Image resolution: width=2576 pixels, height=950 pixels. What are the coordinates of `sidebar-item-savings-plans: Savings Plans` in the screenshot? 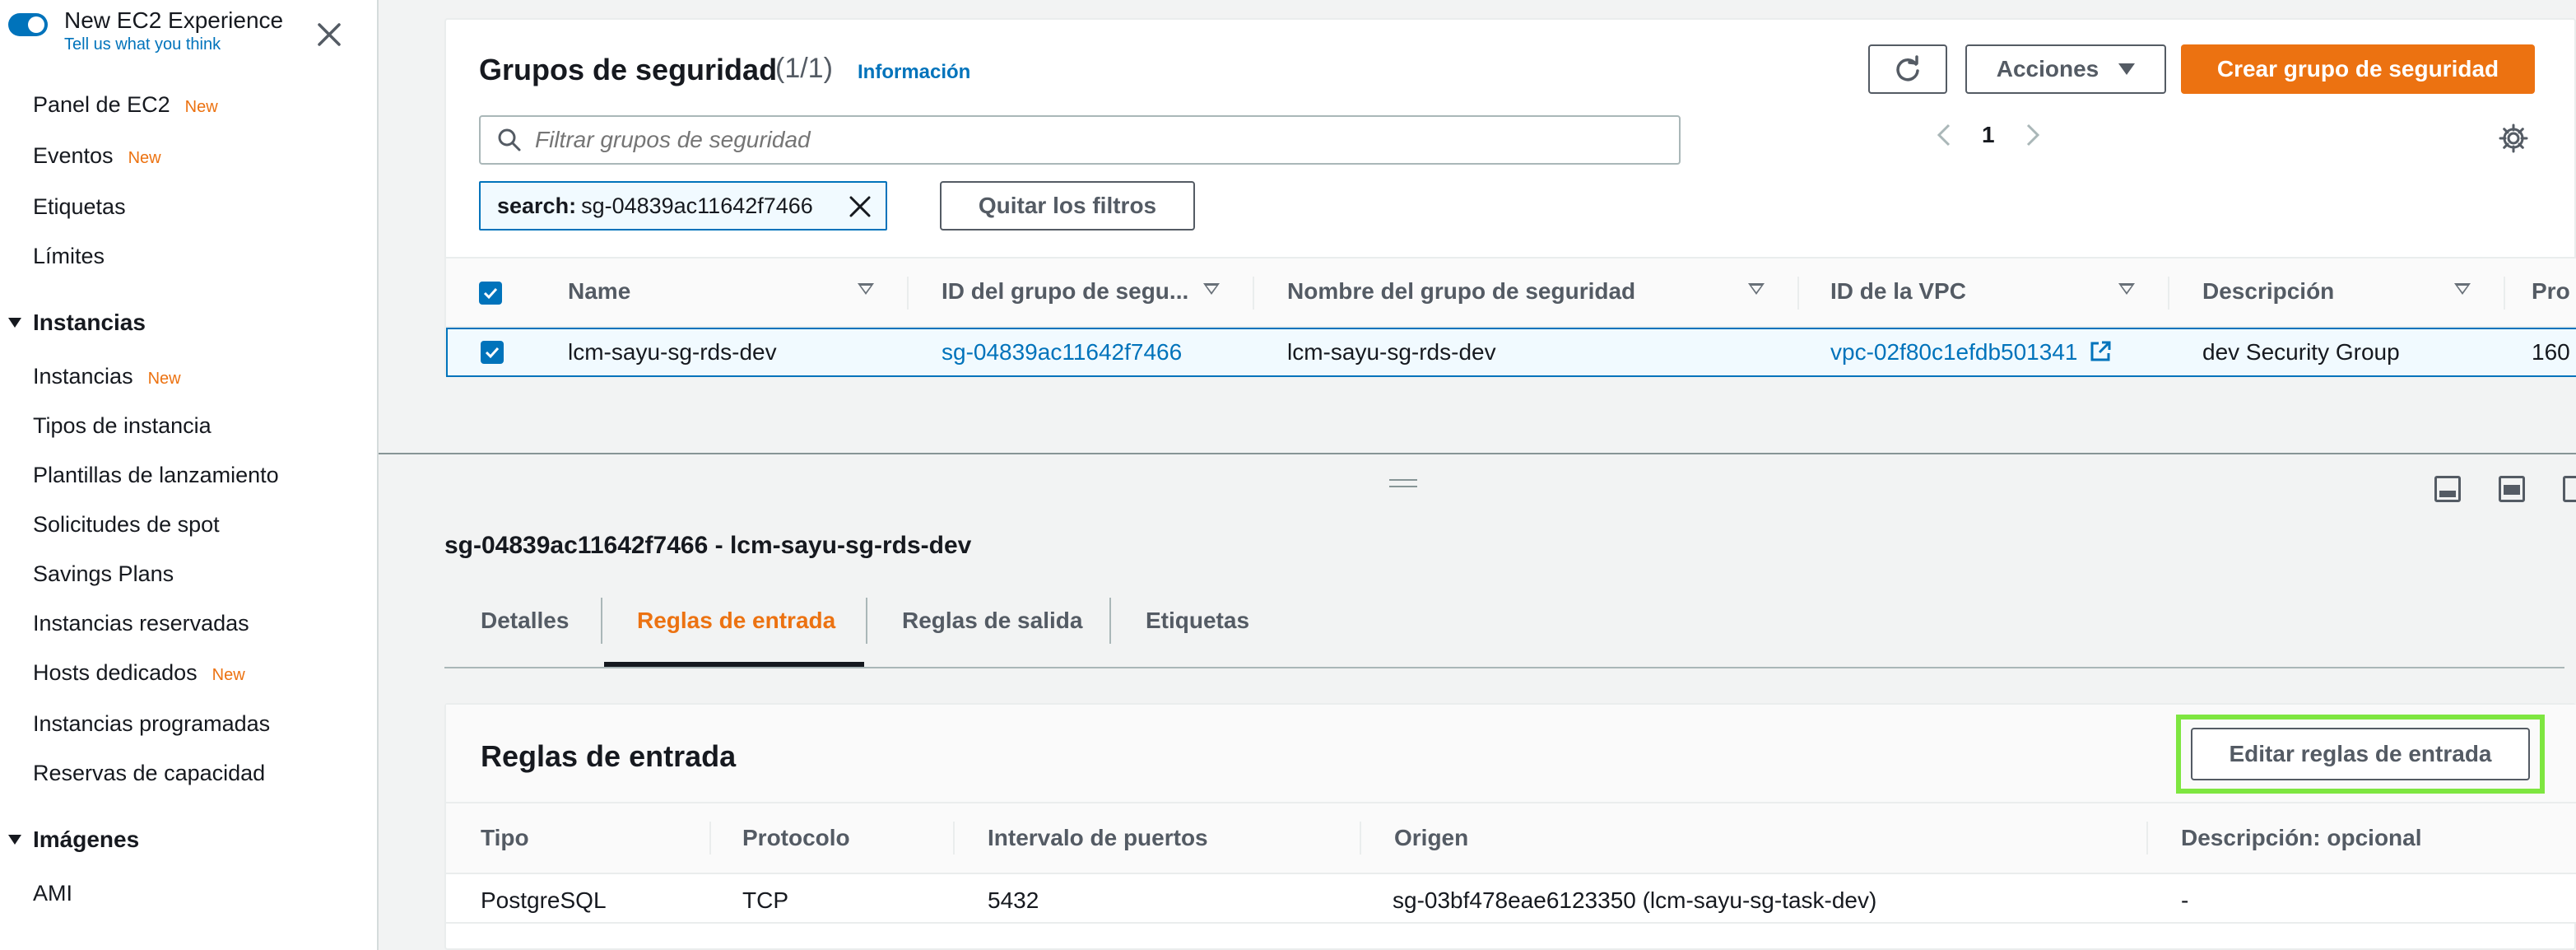 It's located at (103, 574).